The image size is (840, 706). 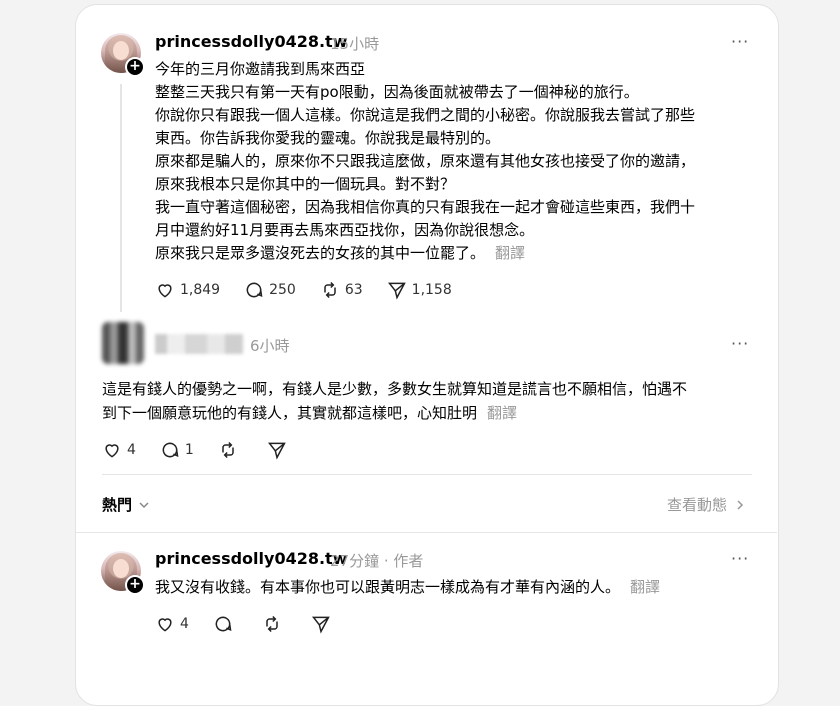 I want to click on share-button: 1,158, so click(x=419, y=290).